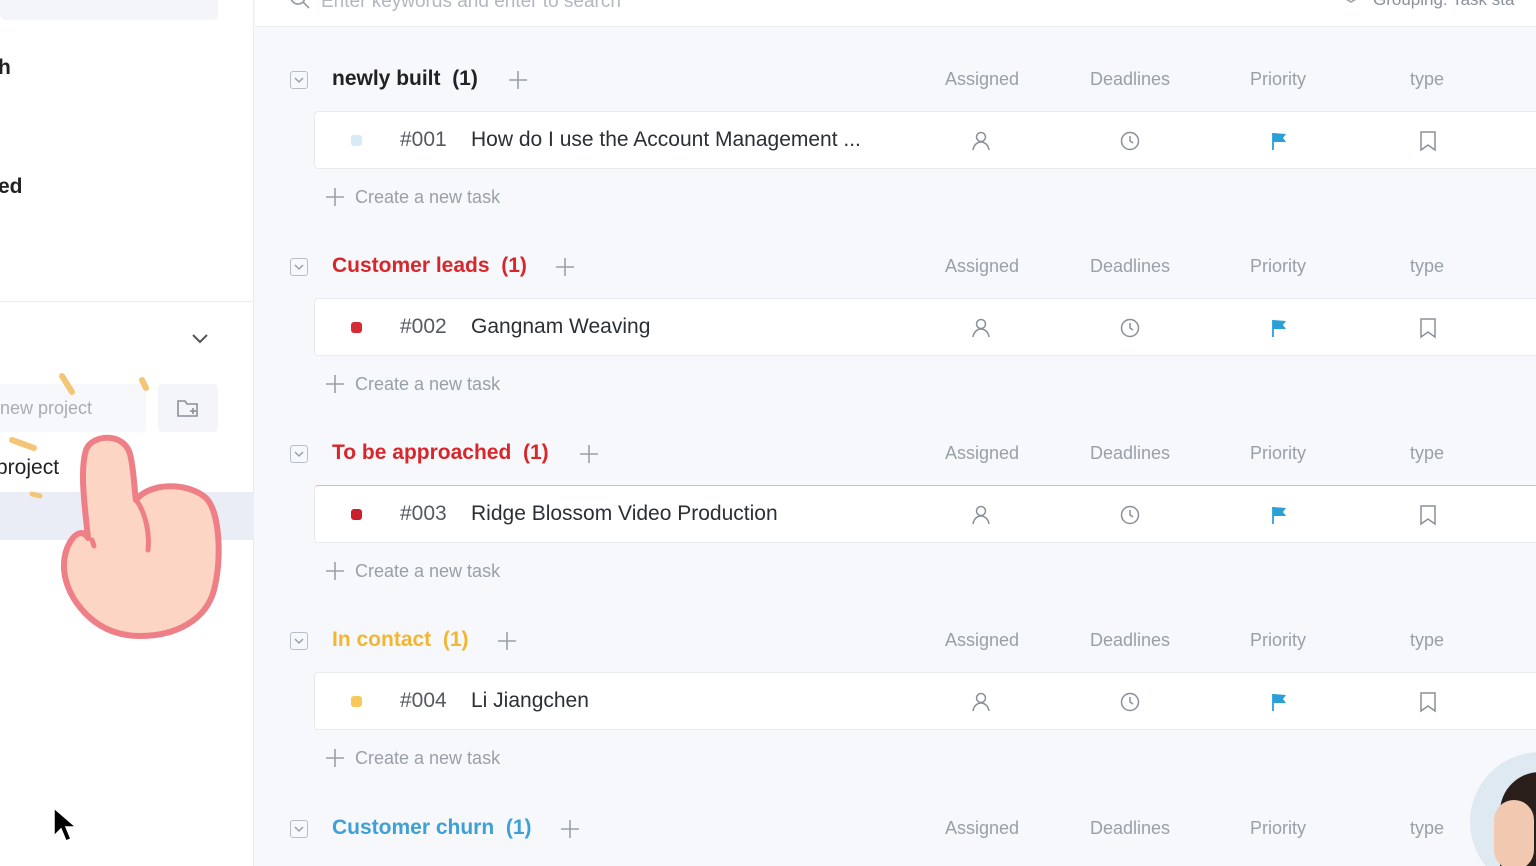 The height and width of the screenshot is (866, 1536). I want to click on mouse-cursor-icon, so click(66, 824).